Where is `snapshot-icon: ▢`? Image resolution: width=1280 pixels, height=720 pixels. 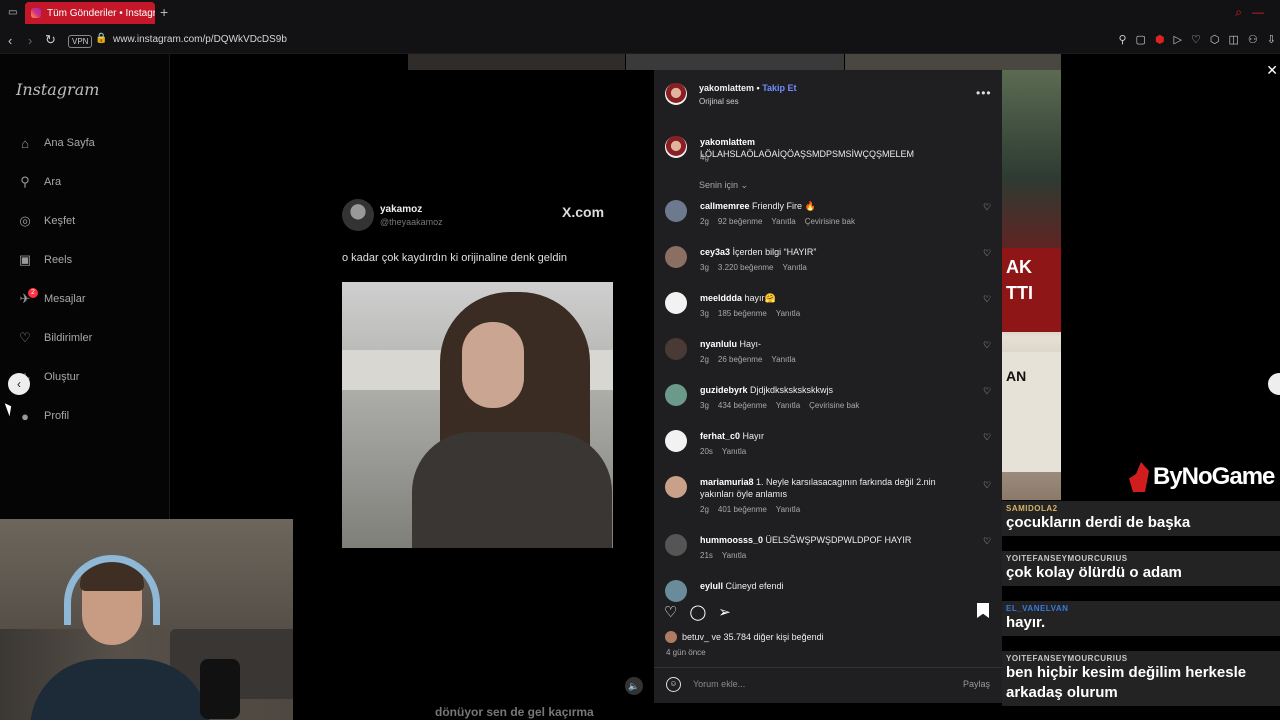 snapshot-icon: ▢ is located at coordinates (1141, 39).